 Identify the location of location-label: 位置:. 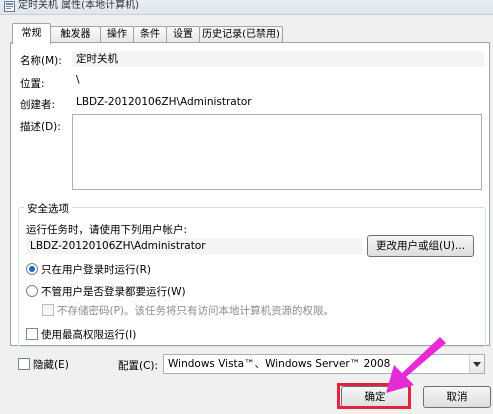
(32, 84).